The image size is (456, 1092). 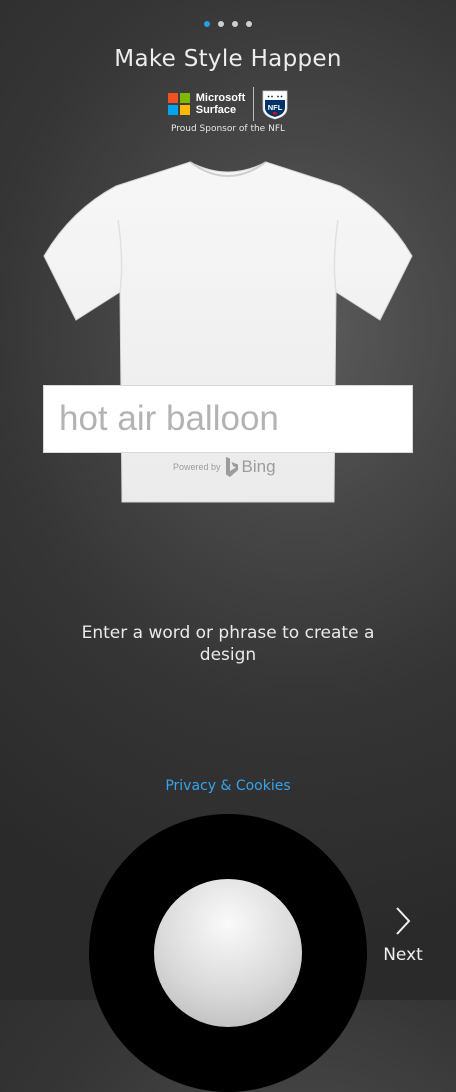 I want to click on svg-text: NFL, so click(x=275, y=107).